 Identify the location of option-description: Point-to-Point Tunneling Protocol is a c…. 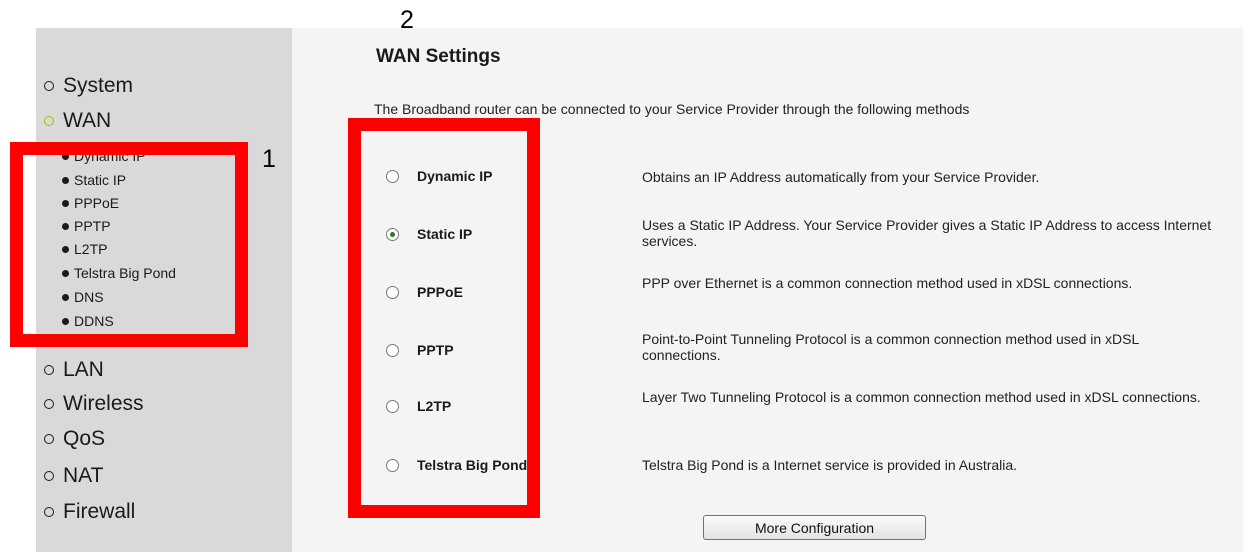
(890, 347).